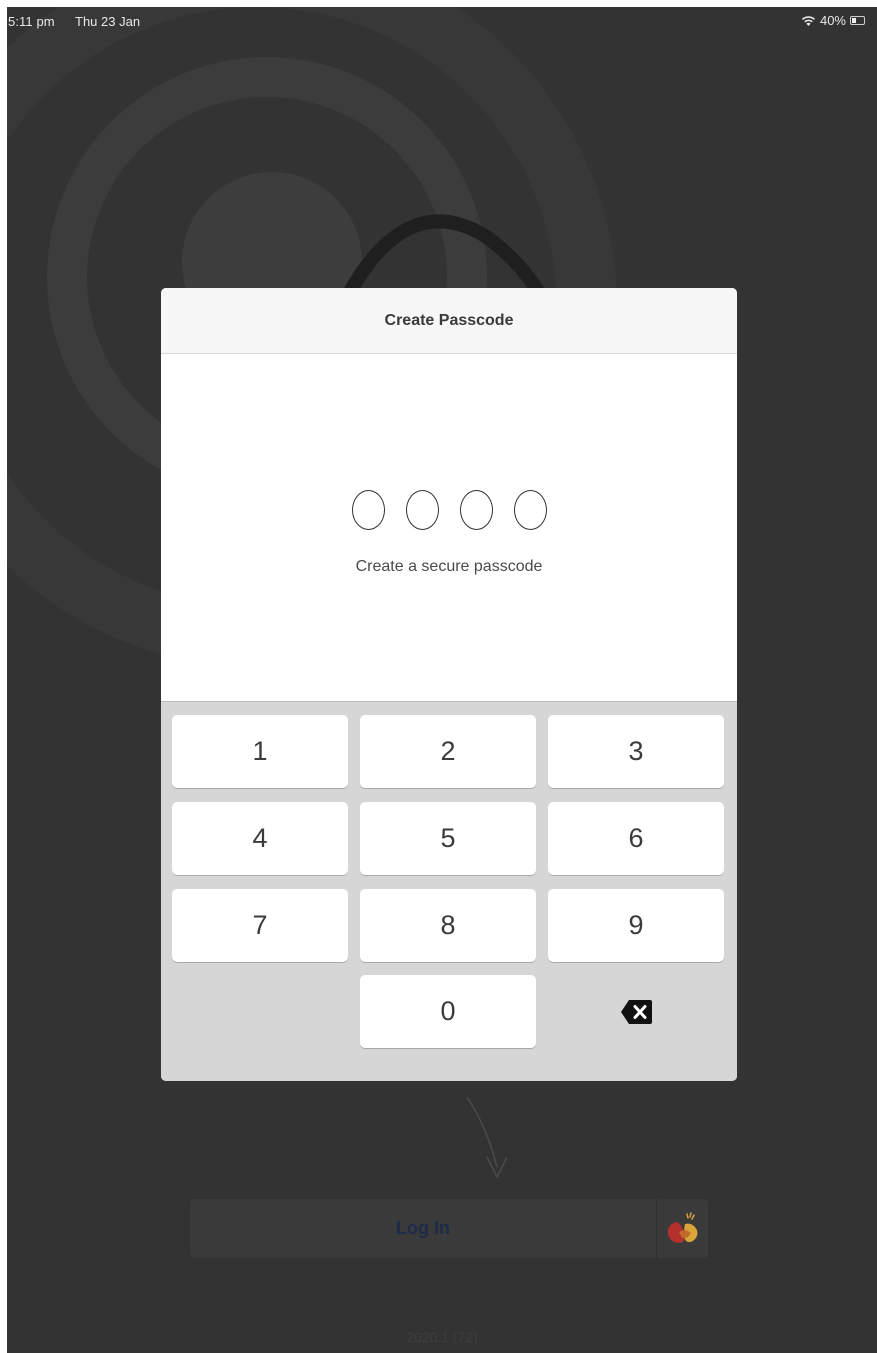 The image size is (877, 1353). Describe the element at coordinates (854, 20) in the screenshot. I see `battery-fill` at that location.